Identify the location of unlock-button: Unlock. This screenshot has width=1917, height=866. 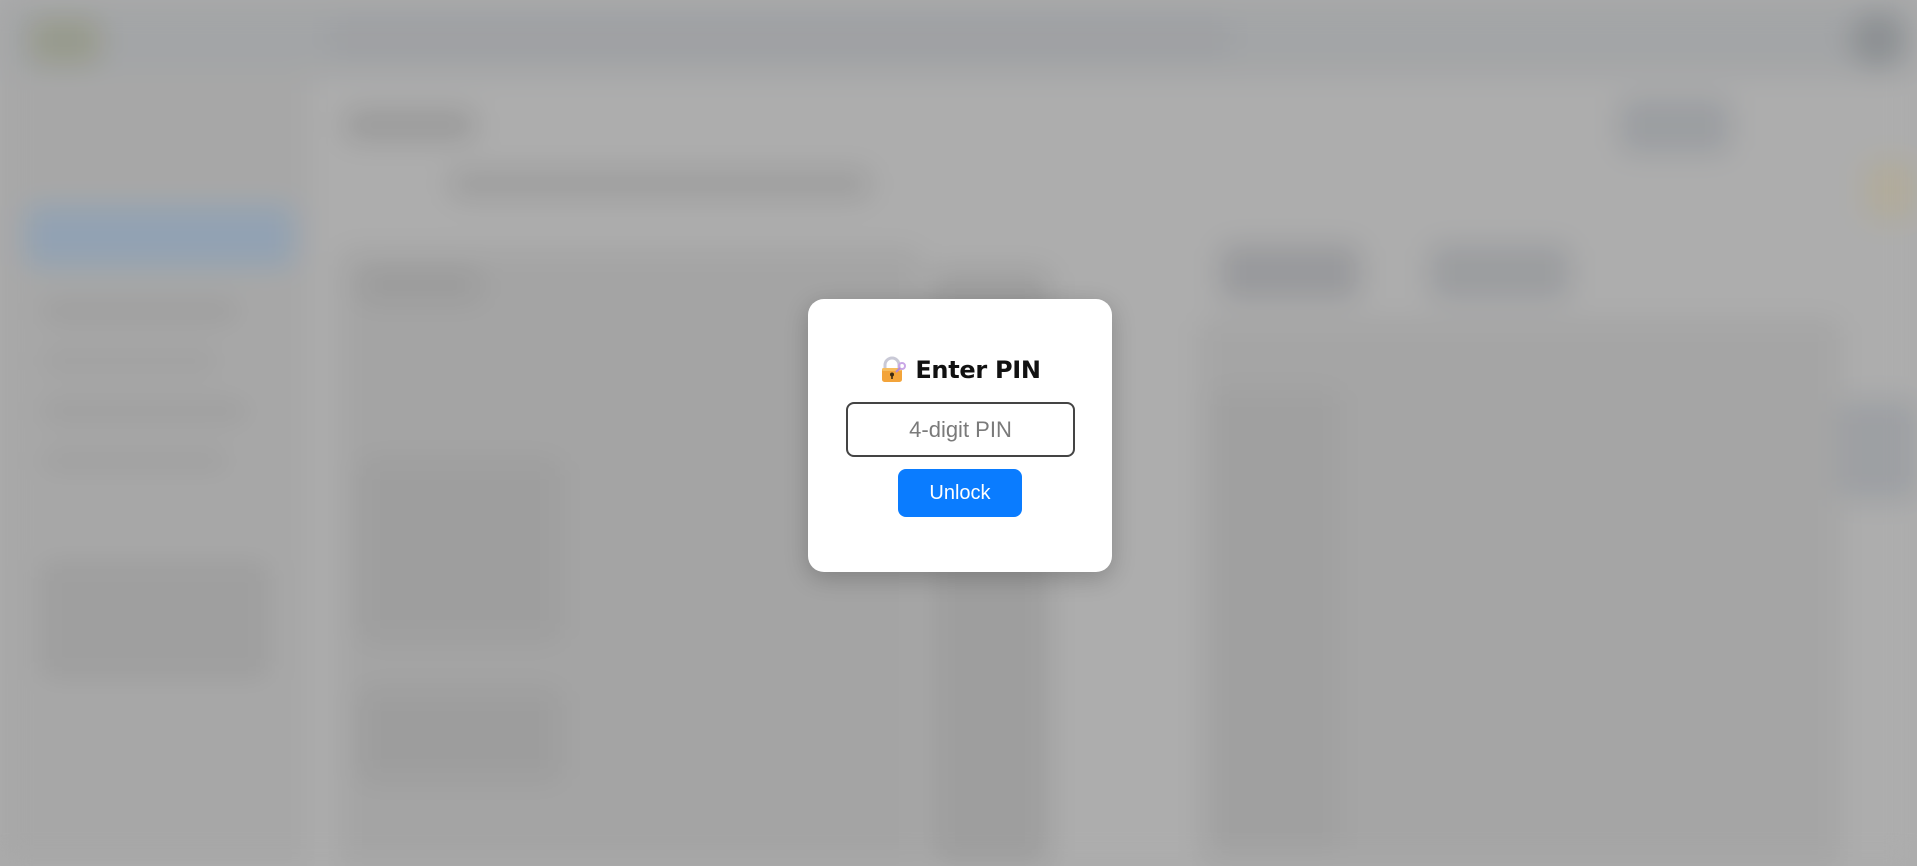
(960, 493).